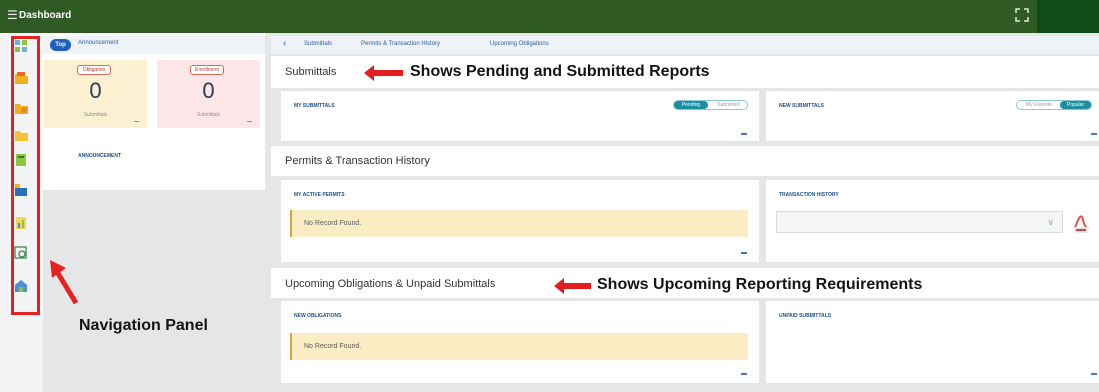 The image size is (1099, 392). What do you see at coordinates (519, 223) in the screenshot?
I see `no-record-permits: No Record Found.` at bounding box center [519, 223].